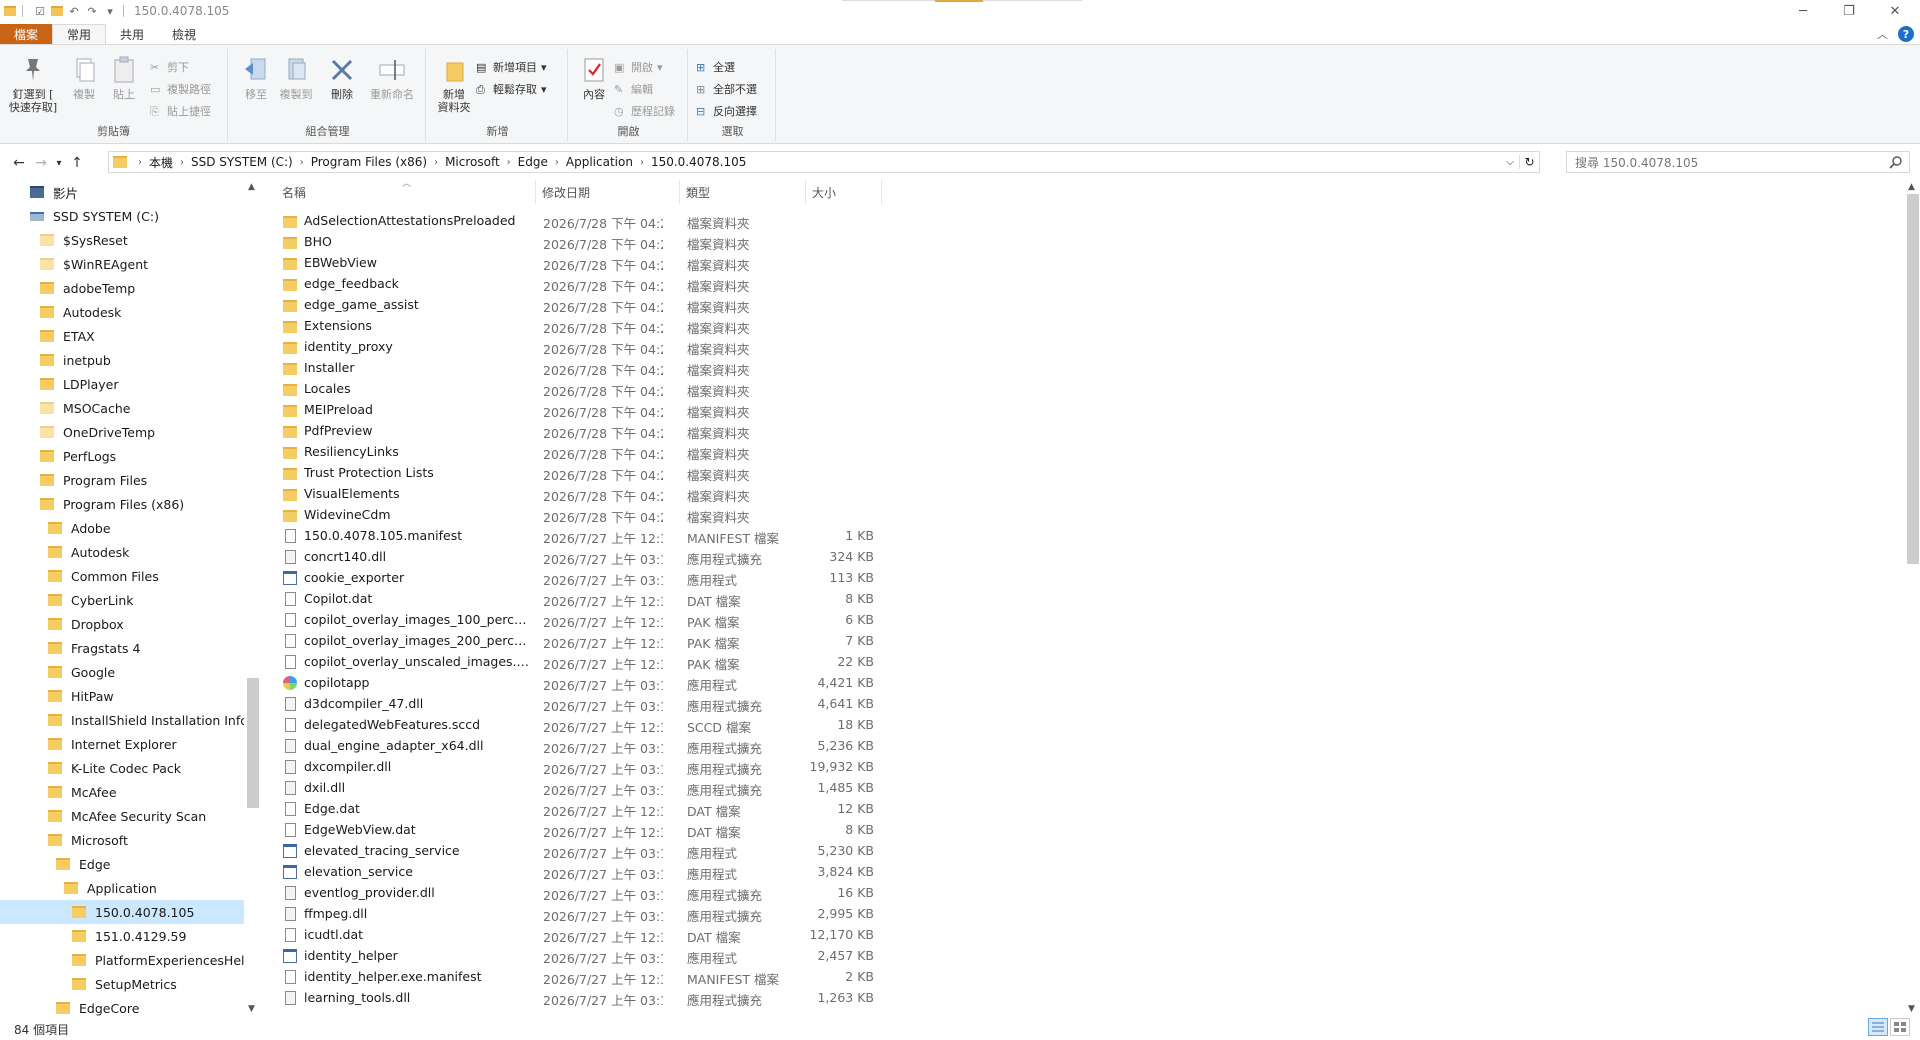  What do you see at coordinates (576, 452) in the screenshot?
I see `table-row: ResiliencyLinks 2026/7/28 下午 04:29 檔案資料夾` at bounding box center [576, 452].